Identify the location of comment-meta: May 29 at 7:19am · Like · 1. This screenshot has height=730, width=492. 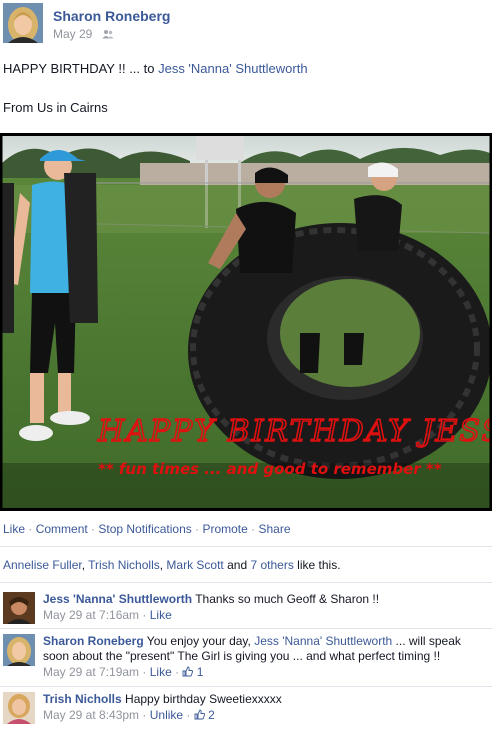
(263, 672).